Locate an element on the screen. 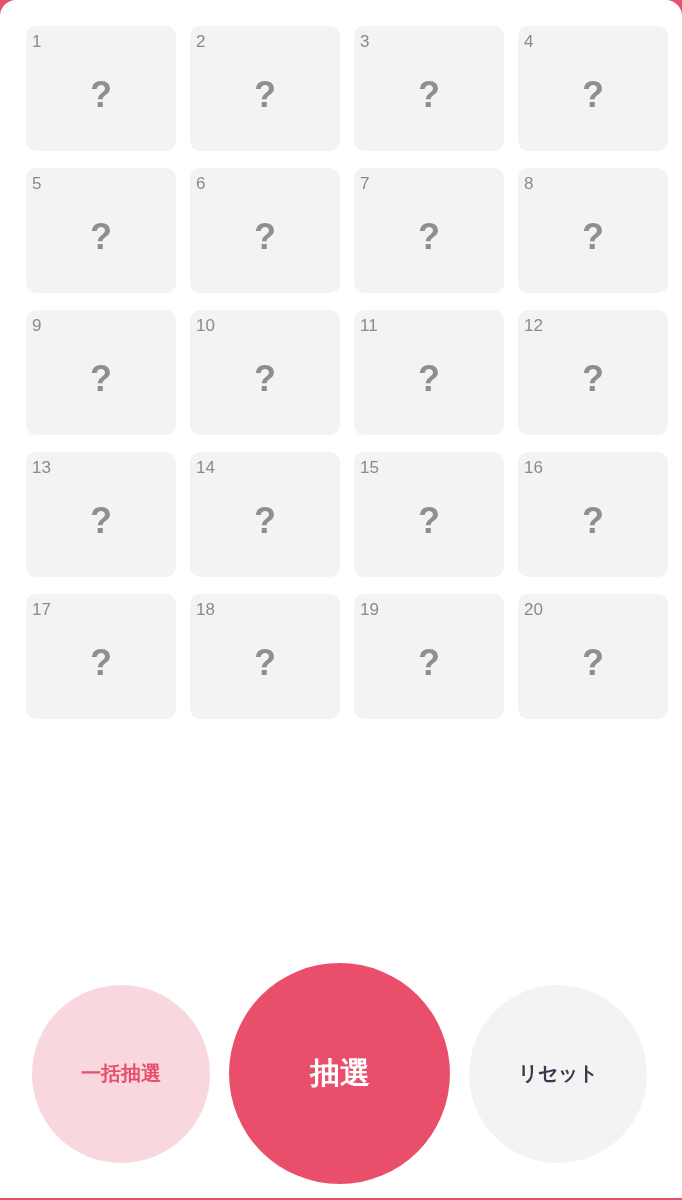 This screenshot has width=682, height=1200. slot-card: 6 ? is located at coordinates (265, 230).